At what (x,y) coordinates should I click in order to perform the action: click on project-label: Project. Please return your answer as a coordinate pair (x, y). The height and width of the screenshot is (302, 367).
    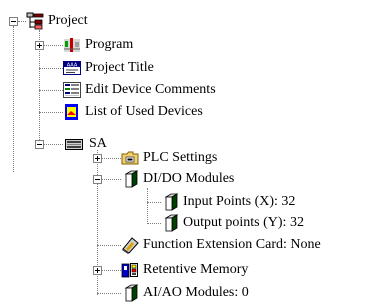
    Looking at the image, I should click on (68, 20).